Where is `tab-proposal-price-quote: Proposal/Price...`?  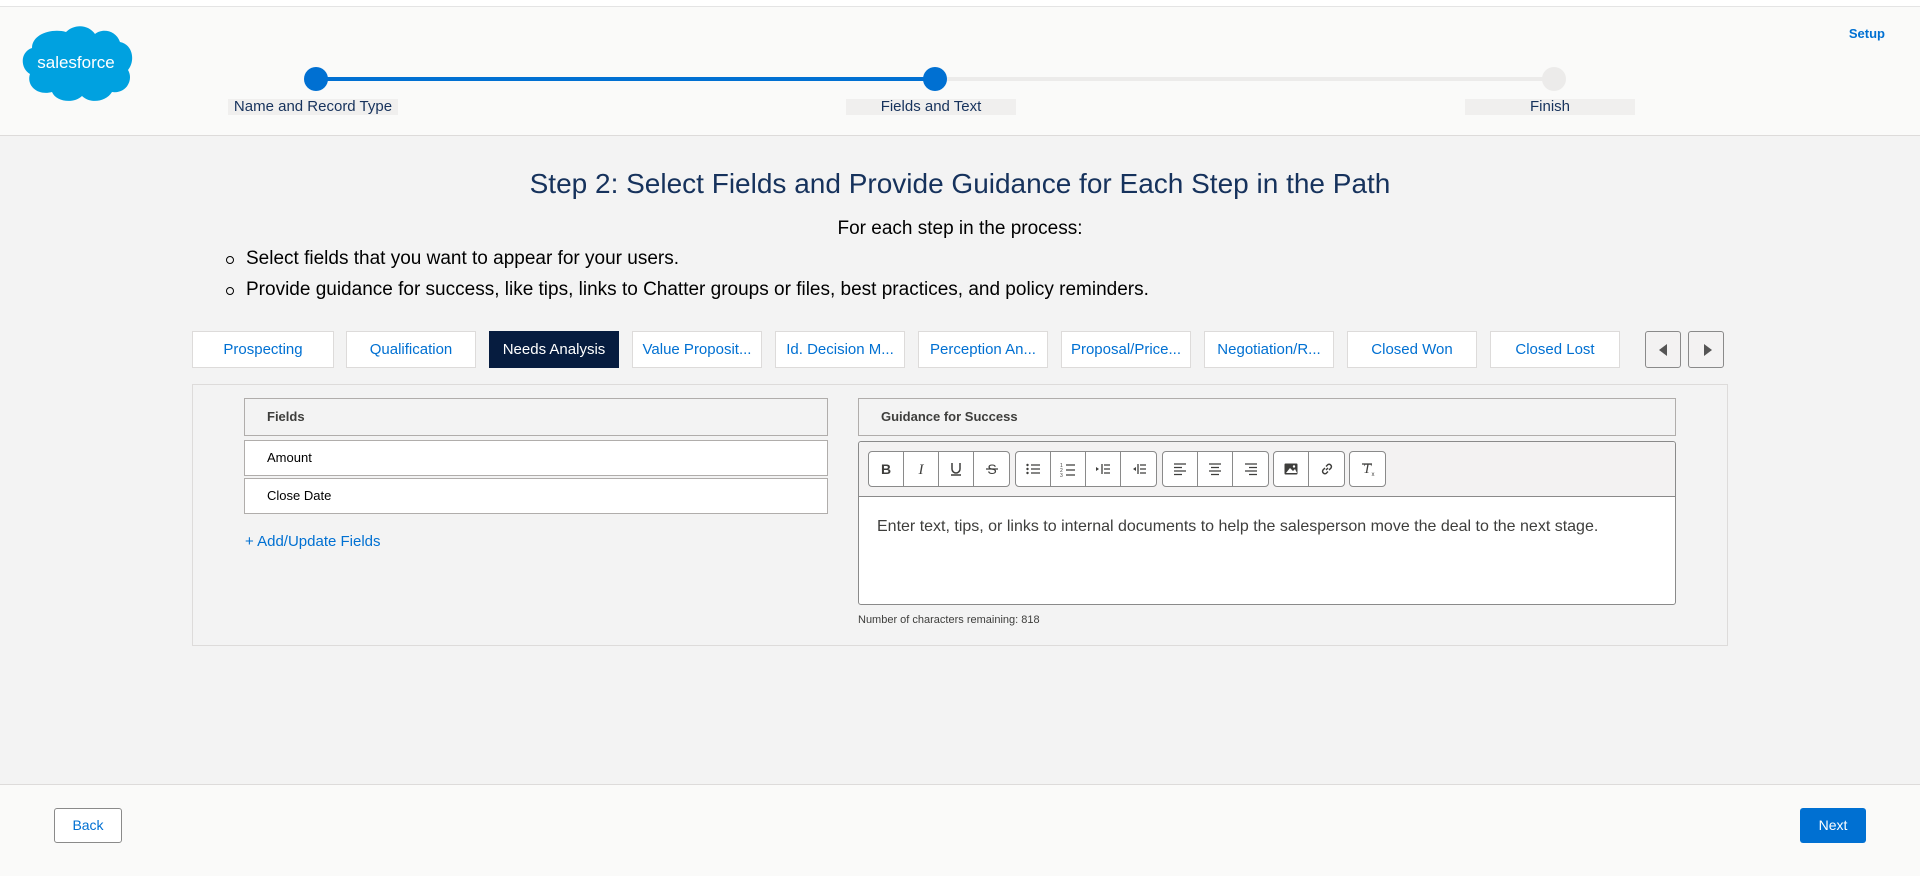
tab-proposal-price-quote: Proposal/Price... is located at coordinates (1126, 349).